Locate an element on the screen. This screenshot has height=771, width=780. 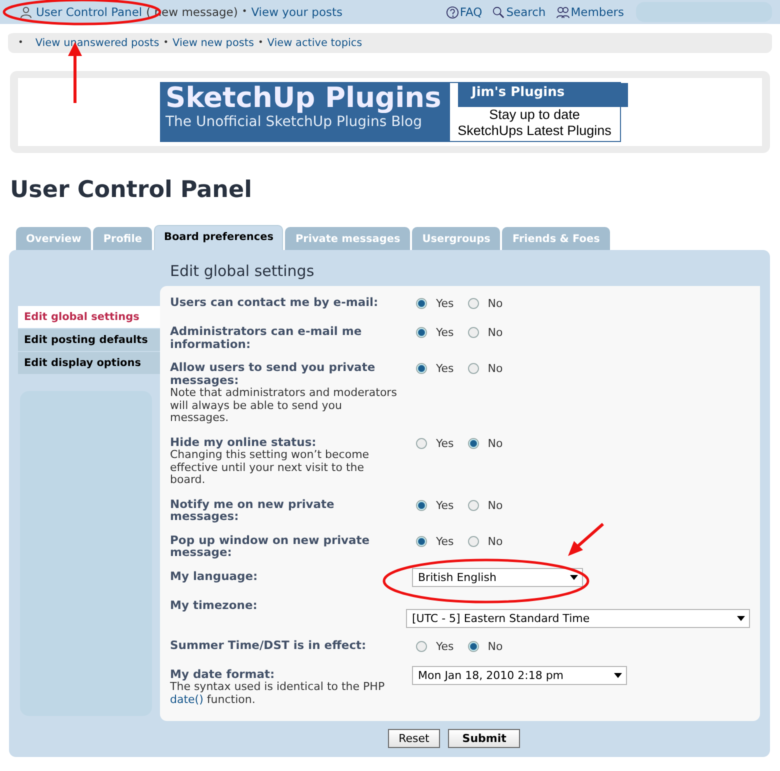
search-icon is located at coordinates (499, 12).